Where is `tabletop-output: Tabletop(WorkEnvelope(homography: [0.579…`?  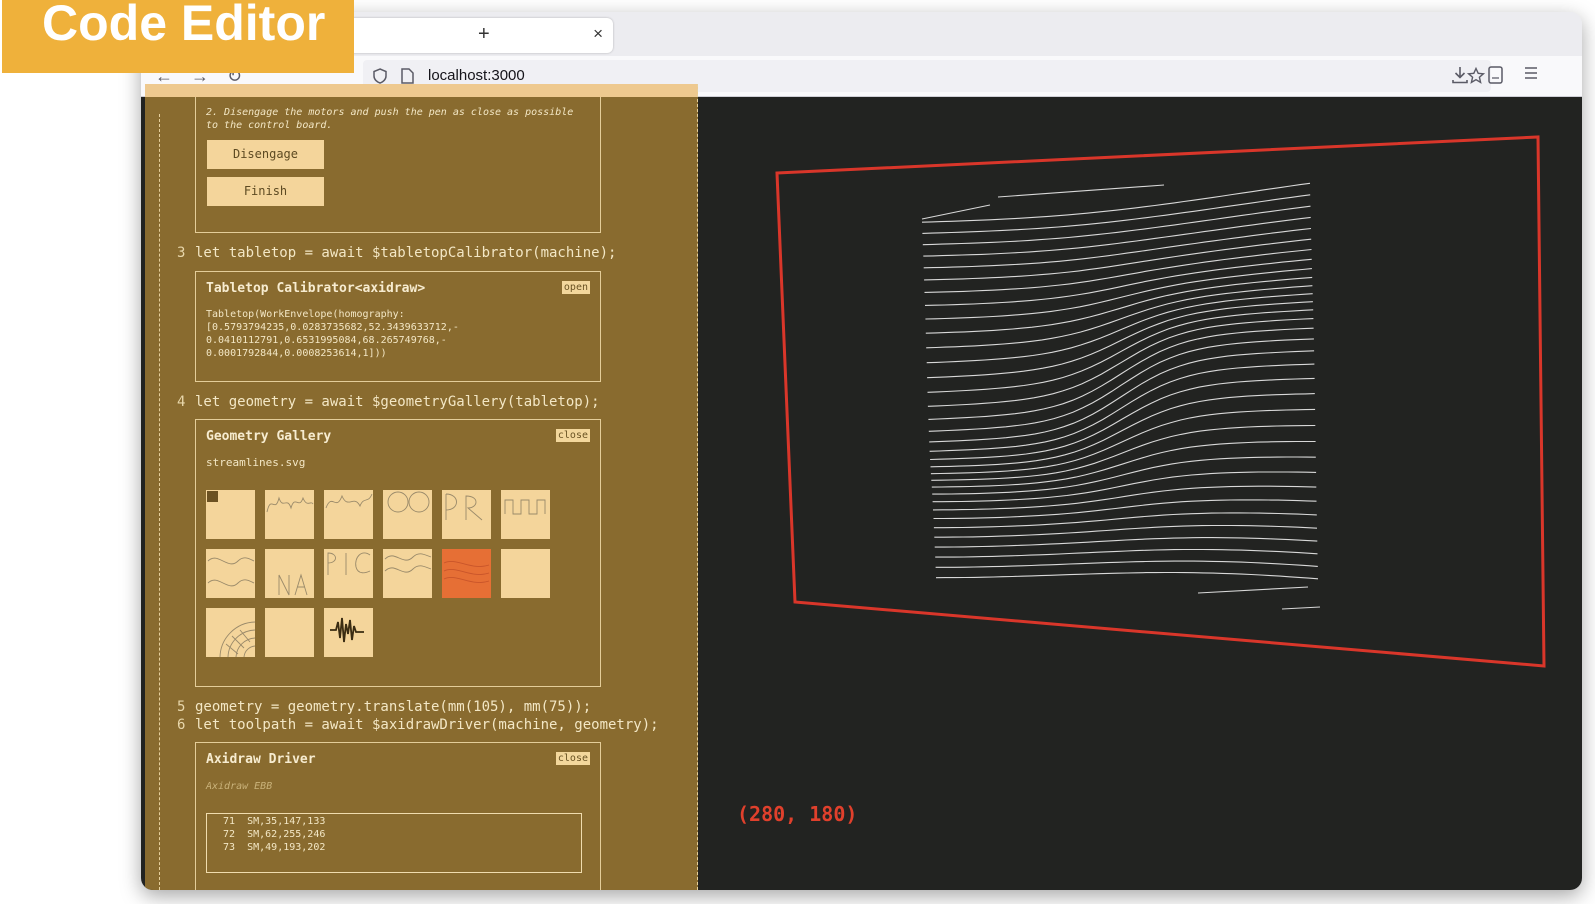
tabletop-output: Tabletop(WorkEnvelope(homography: [0.579… is located at coordinates (332, 334).